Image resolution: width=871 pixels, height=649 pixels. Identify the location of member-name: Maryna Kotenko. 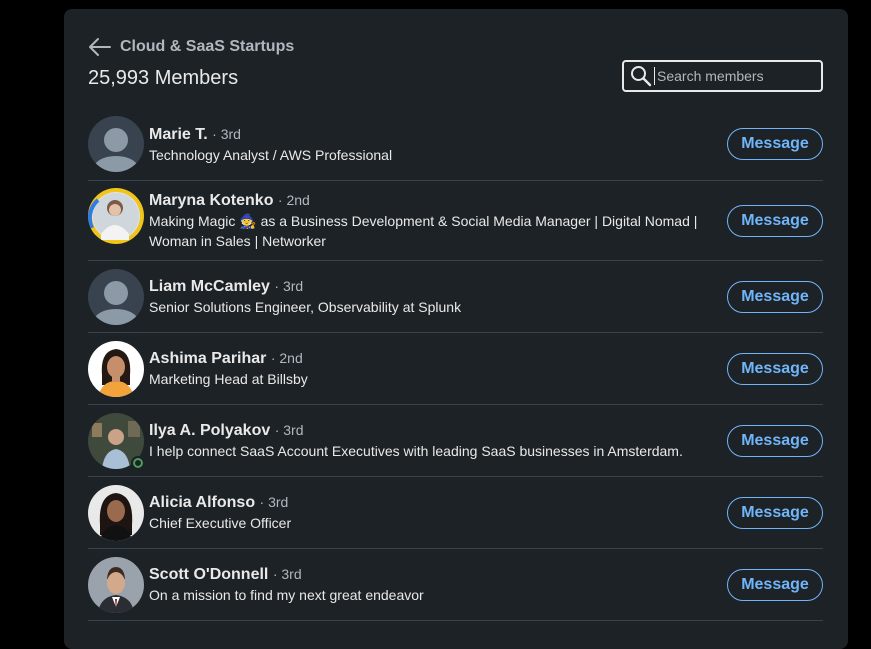
(211, 200).